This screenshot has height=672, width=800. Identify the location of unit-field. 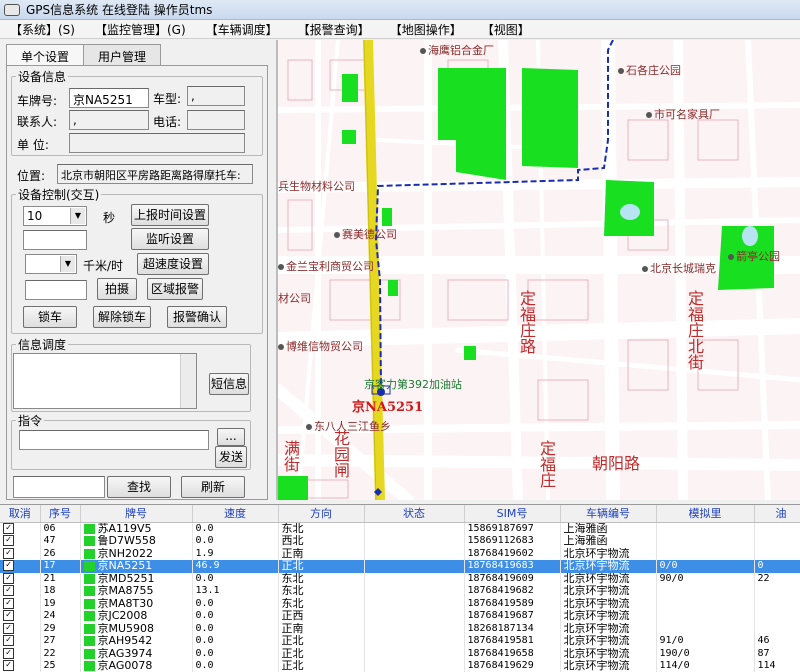
(157, 143).